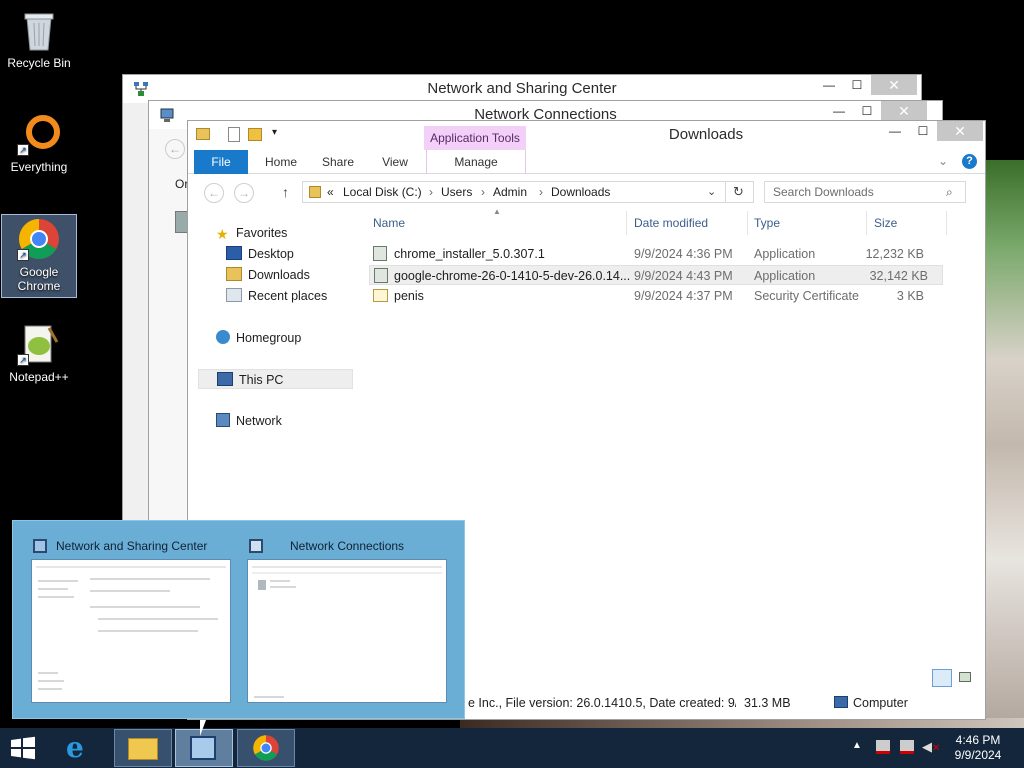  Describe the element at coordinates (276, 296) in the screenshot. I see `nav-recent-places: Recent places` at that location.